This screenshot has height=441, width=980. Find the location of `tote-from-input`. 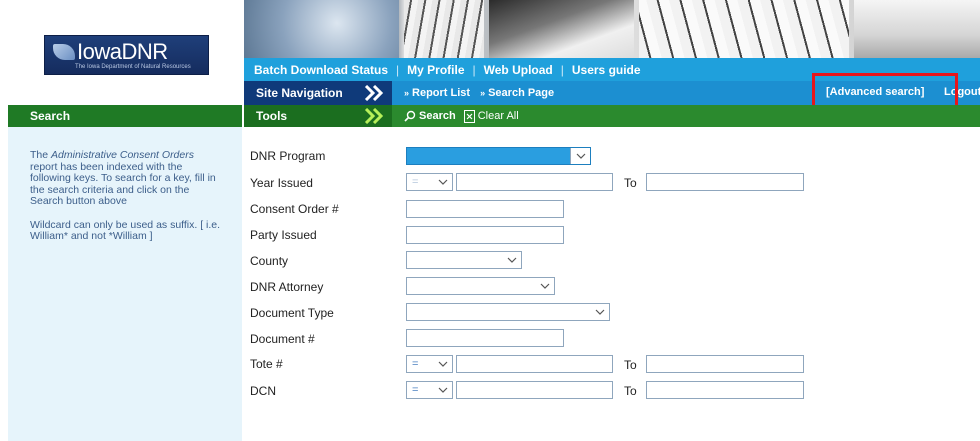

tote-from-input is located at coordinates (534, 364).